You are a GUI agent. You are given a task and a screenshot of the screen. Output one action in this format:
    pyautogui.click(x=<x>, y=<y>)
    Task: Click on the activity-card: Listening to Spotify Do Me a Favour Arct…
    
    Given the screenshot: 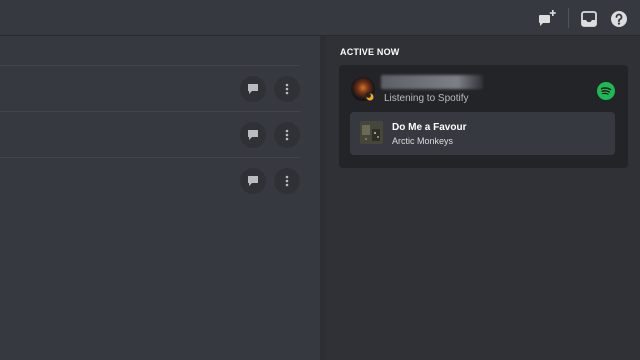 What is the action you would take?
    pyautogui.click(x=483, y=116)
    